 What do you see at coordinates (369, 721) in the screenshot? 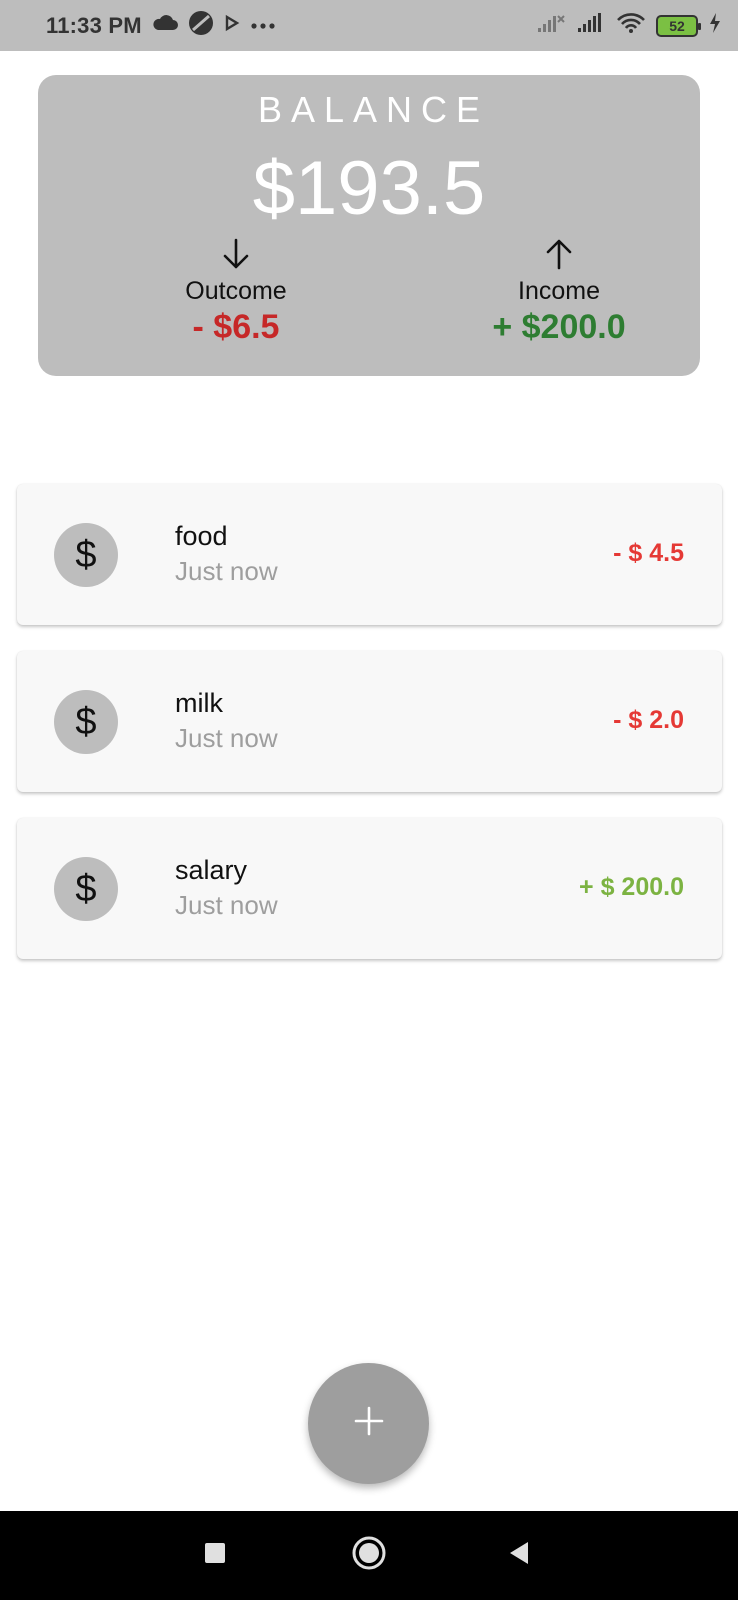
I see `transaction-item-milk: $ milk Just now - $ 2.0` at bounding box center [369, 721].